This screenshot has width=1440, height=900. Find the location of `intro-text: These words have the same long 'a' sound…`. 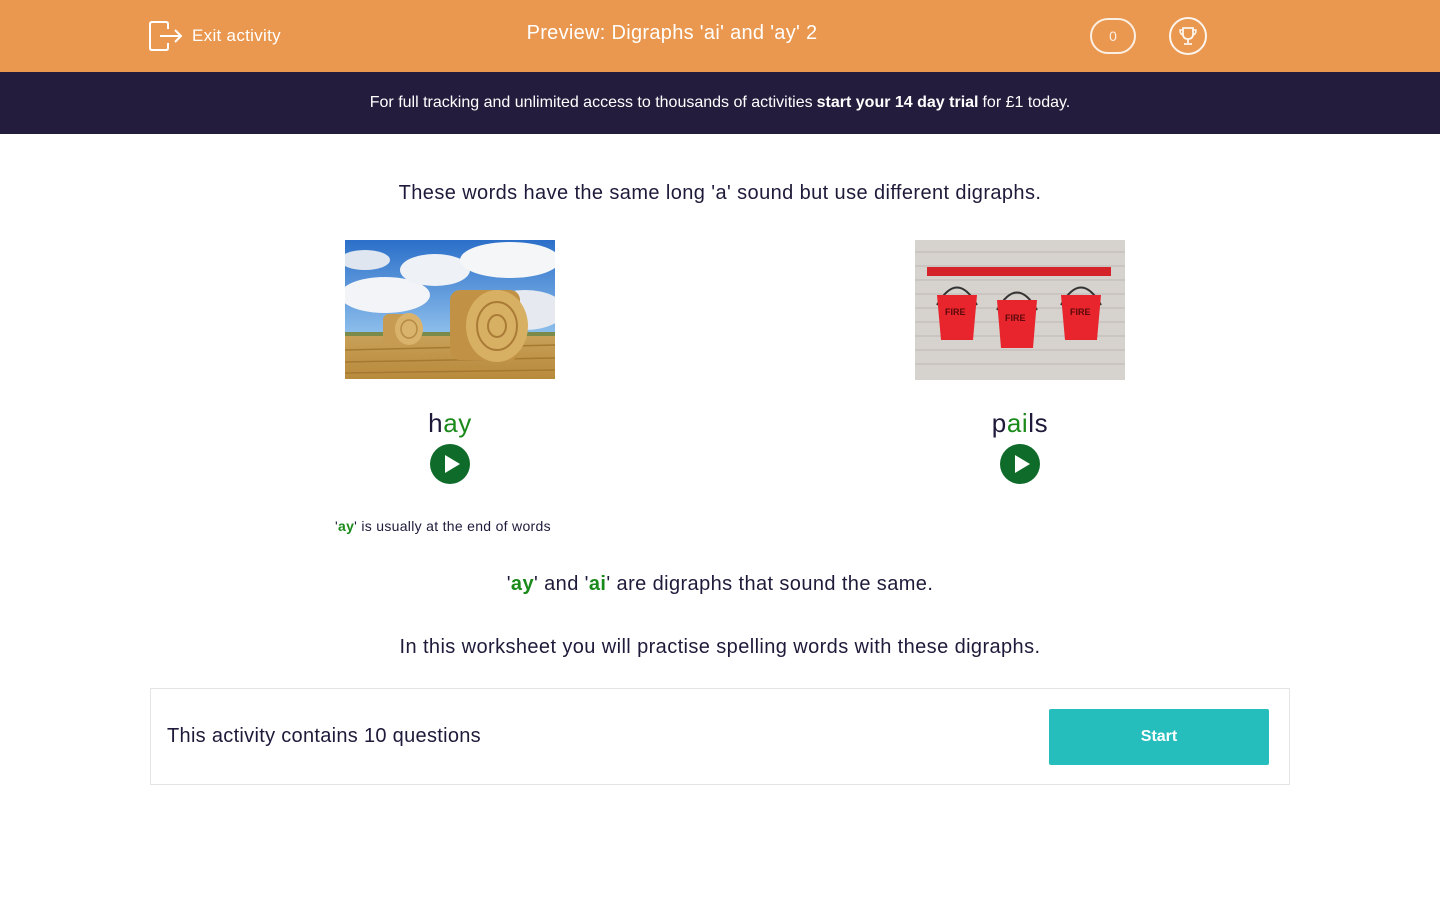

intro-text: These words have the same long 'a' sound… is located at coordinates (720, 193).